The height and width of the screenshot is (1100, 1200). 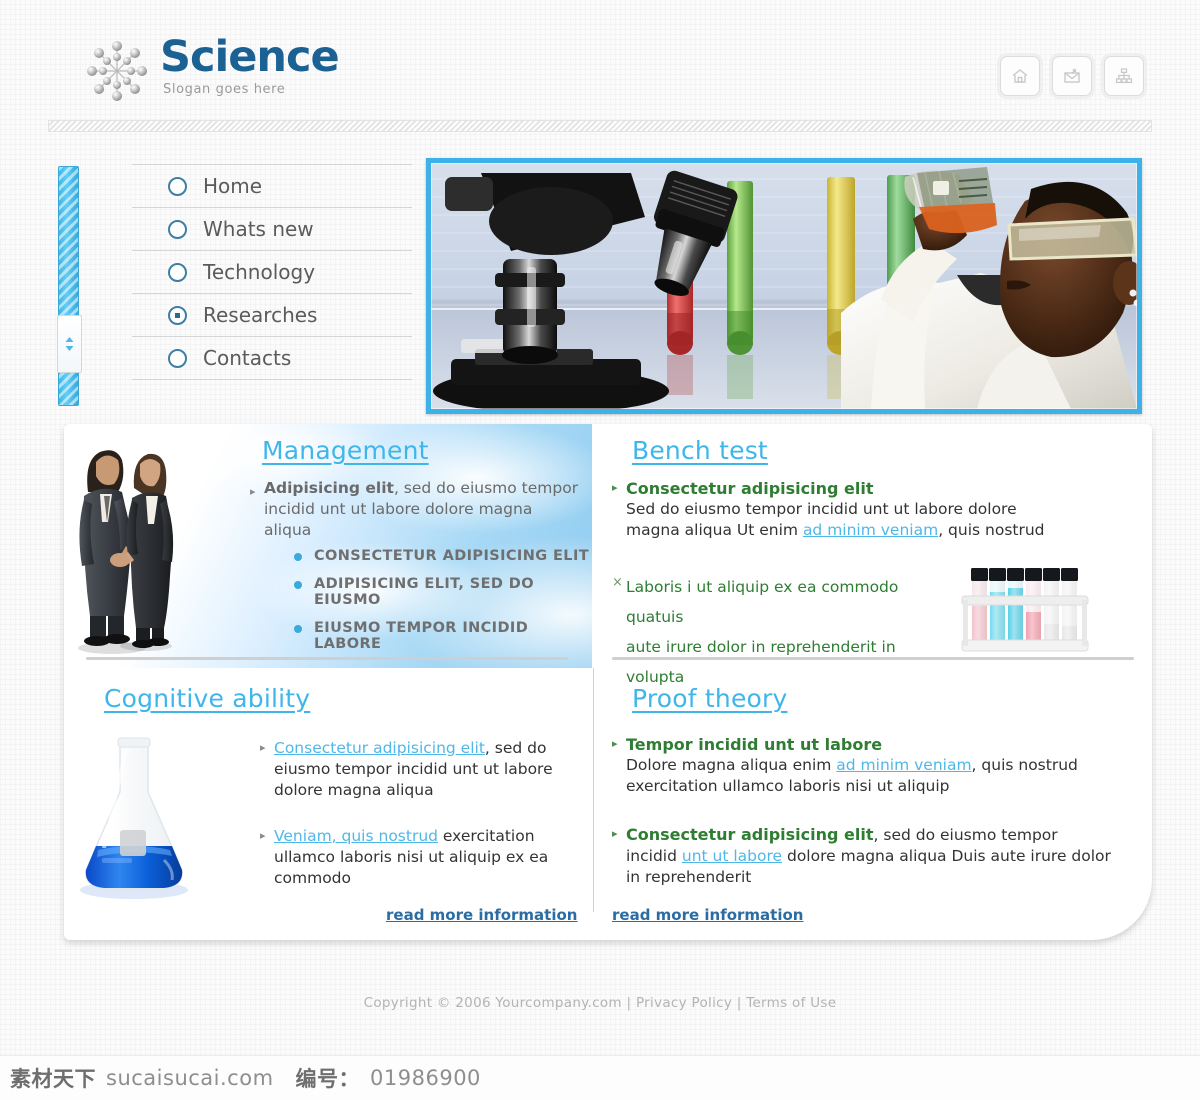 What do you see at coordinates (754, 744) in the screenshot?
I see `proof-item1-heading: Tempor incidid unt ut labore` at bounding box center [754, 744].